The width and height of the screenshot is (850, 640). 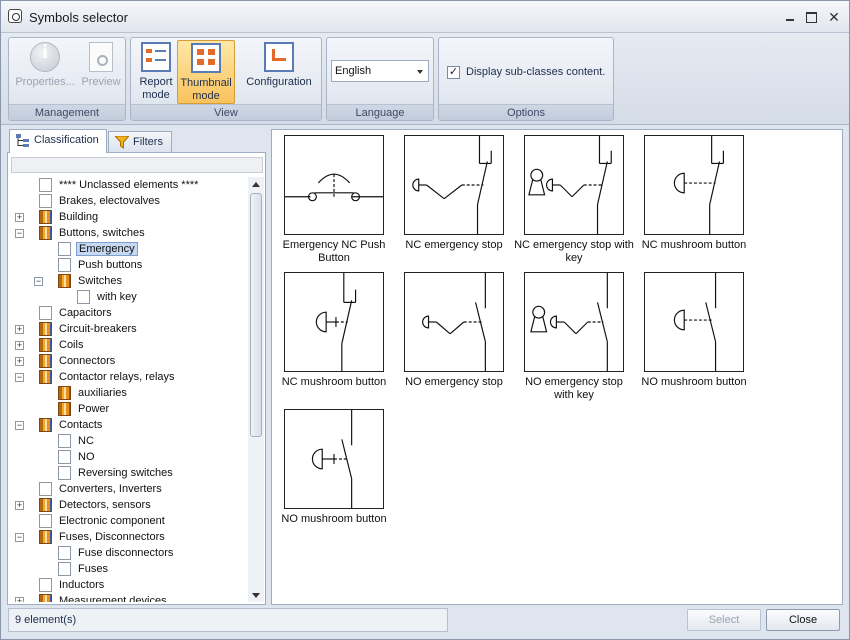 What do you see at coordinates (129, 473) in the screenshot?
I see `tree-item: Reversing switches` at bounding box center [129, 473].